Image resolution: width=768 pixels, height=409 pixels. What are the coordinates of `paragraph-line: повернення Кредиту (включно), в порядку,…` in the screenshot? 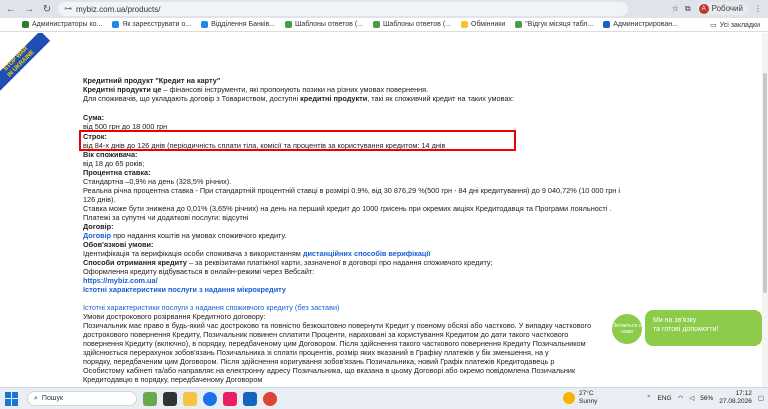 It's located at (334, 343).